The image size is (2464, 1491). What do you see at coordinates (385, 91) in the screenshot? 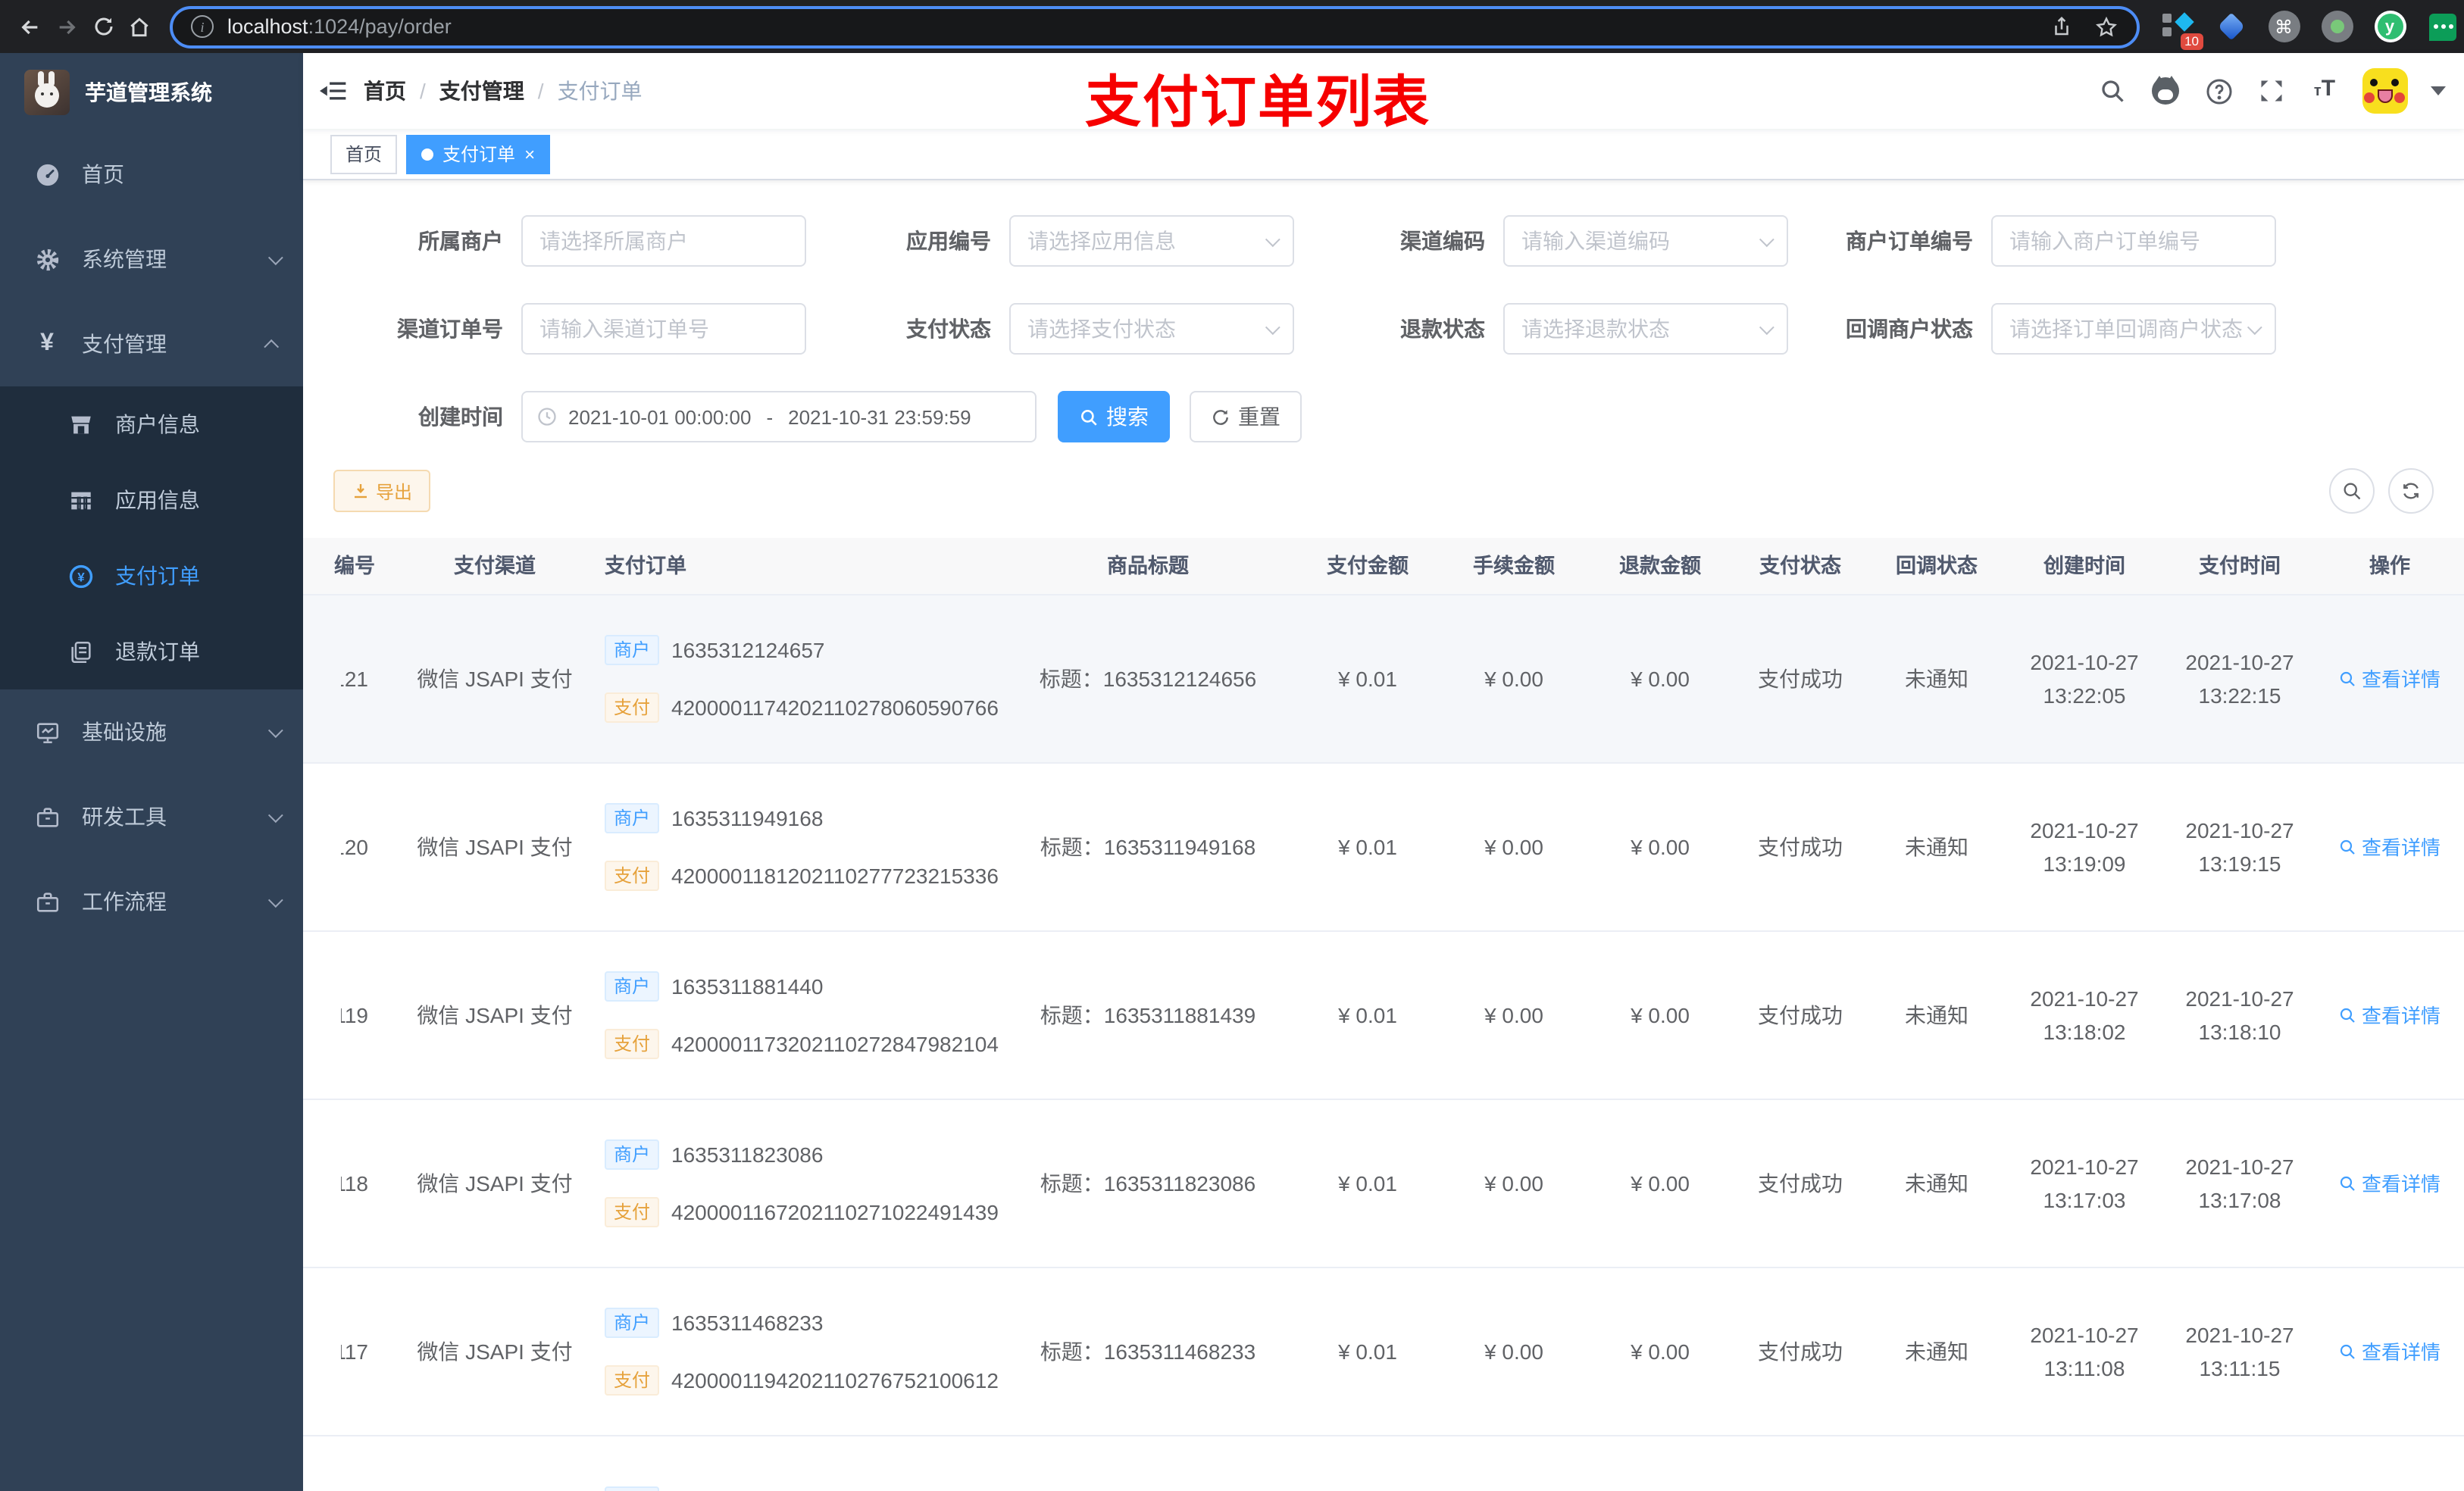
I see `breadcrumb-home: 首页` at bounding box center [385, 91].